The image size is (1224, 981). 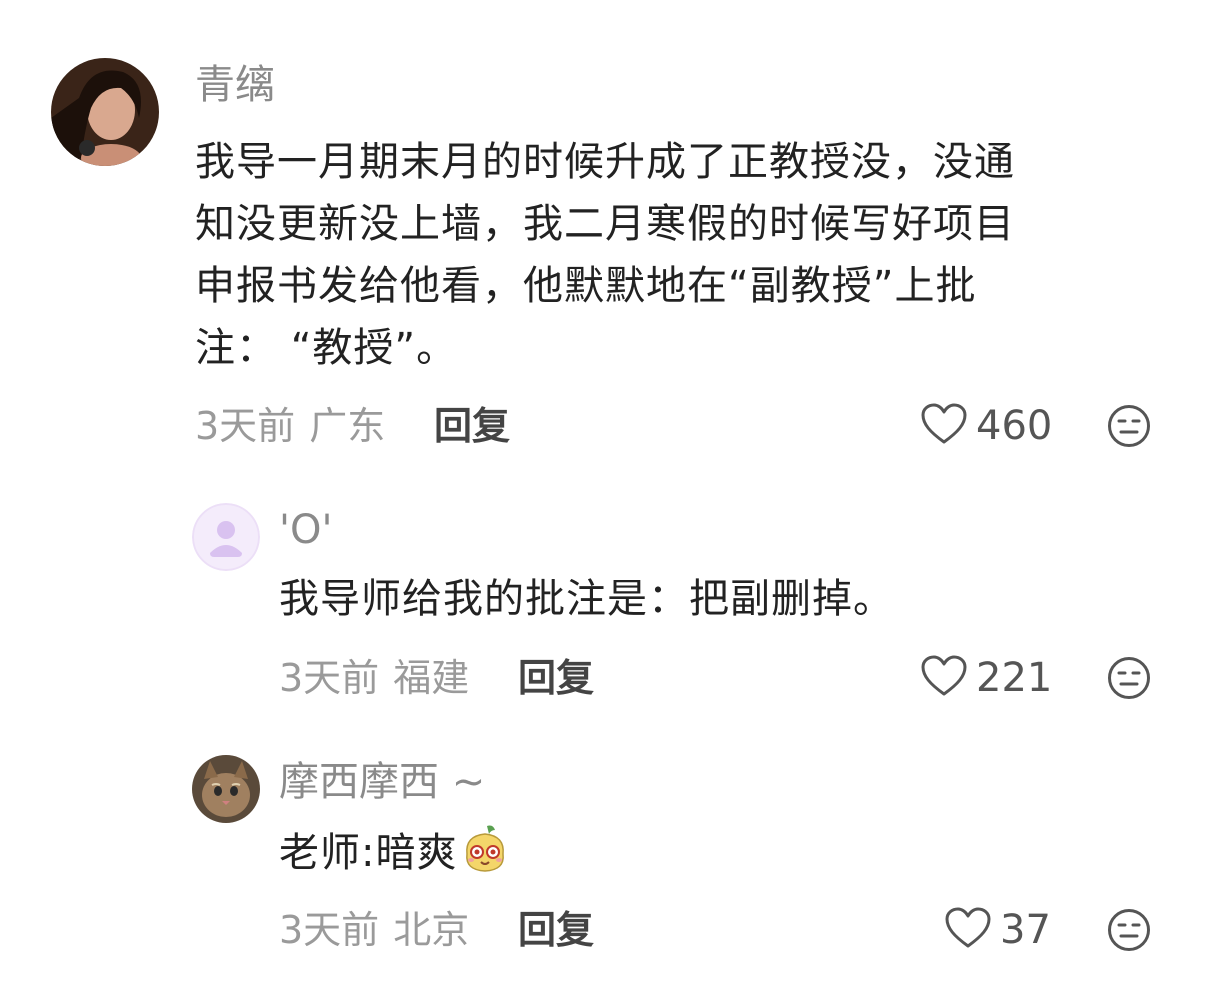 I want to click on like-count: 37, so click(x=1025, y=930).